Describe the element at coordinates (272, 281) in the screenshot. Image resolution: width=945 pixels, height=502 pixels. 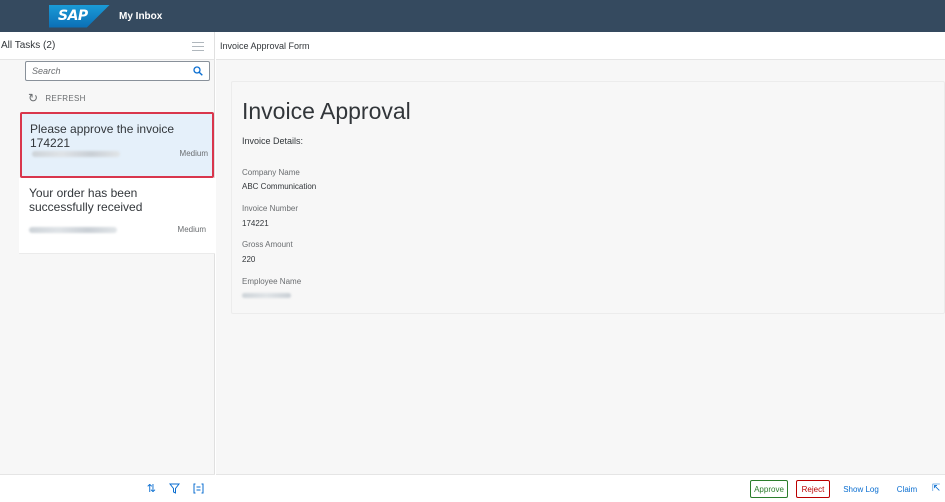
I see `employee-name-label: Employee Name` at that location.